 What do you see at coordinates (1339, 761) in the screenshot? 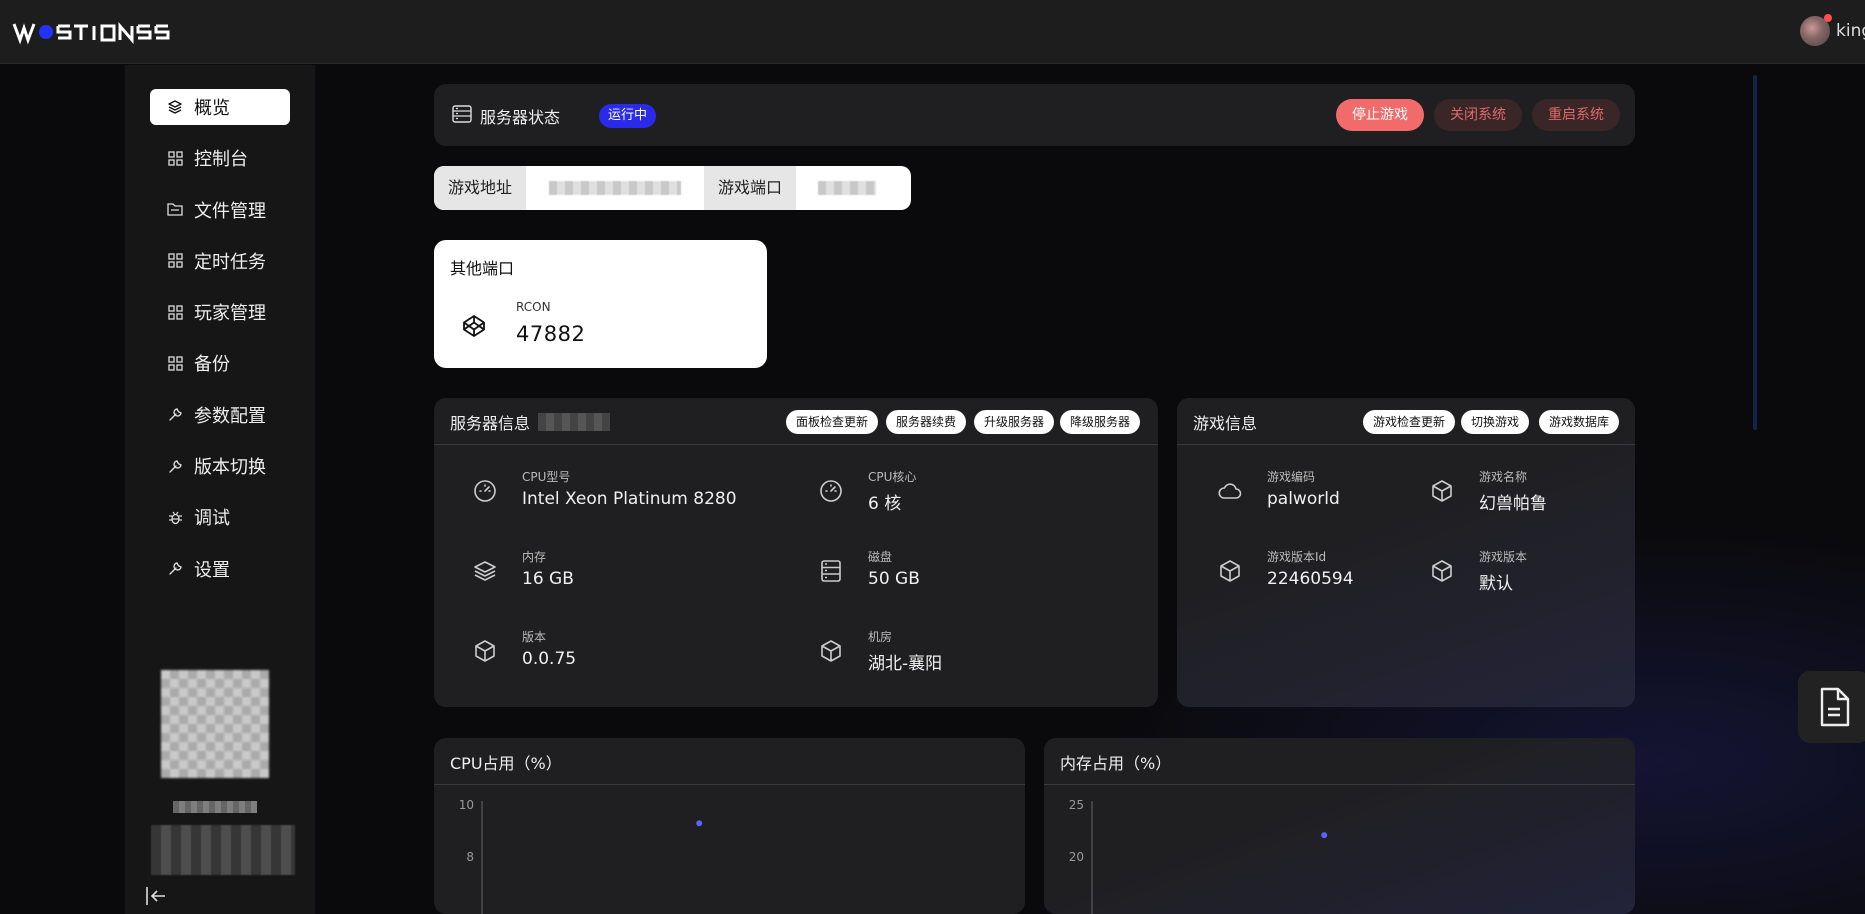
I see `memory-chart-header: 内存占用（%）` at bounding box center [1339, 761].